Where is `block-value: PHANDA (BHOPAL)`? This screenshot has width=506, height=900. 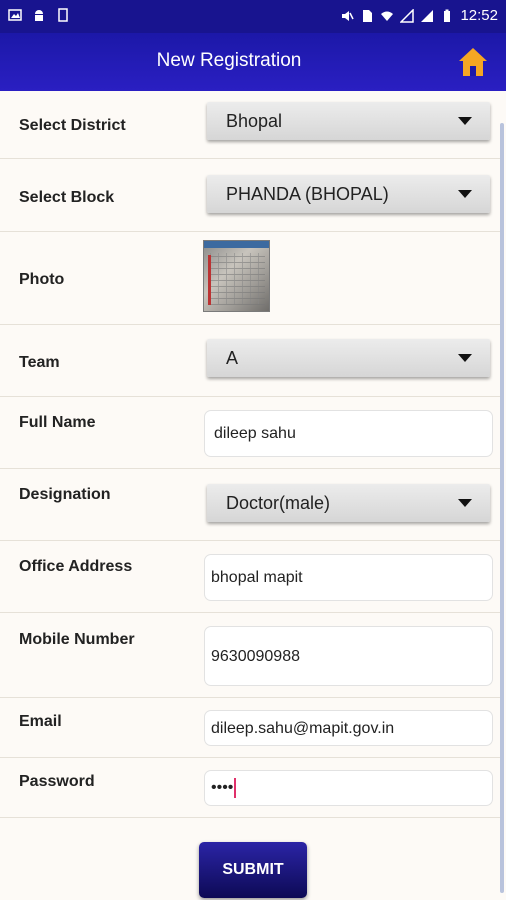 block-value: PHANDA (BHOPAL) is located at coordinates (307, 194).